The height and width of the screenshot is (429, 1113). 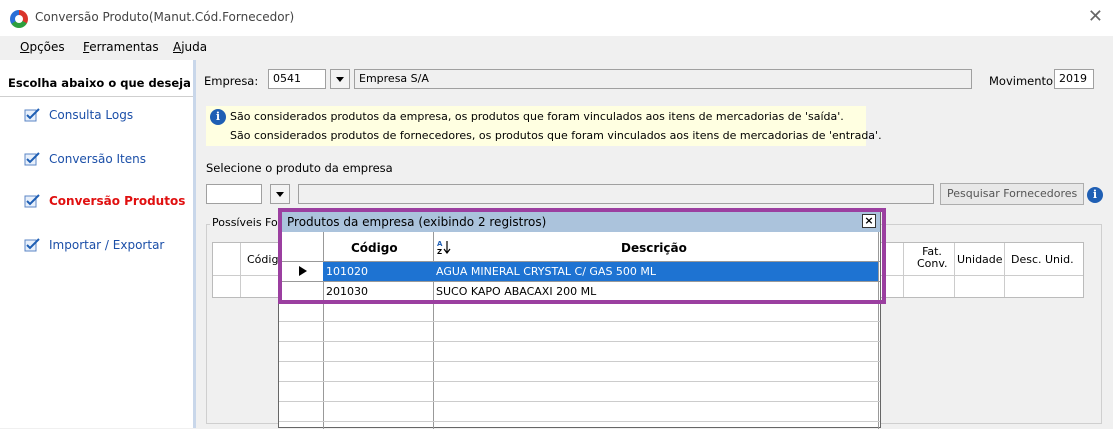 I want to click on sidebar-item-label: Importar / Exportar, so click(x=107, y=244).